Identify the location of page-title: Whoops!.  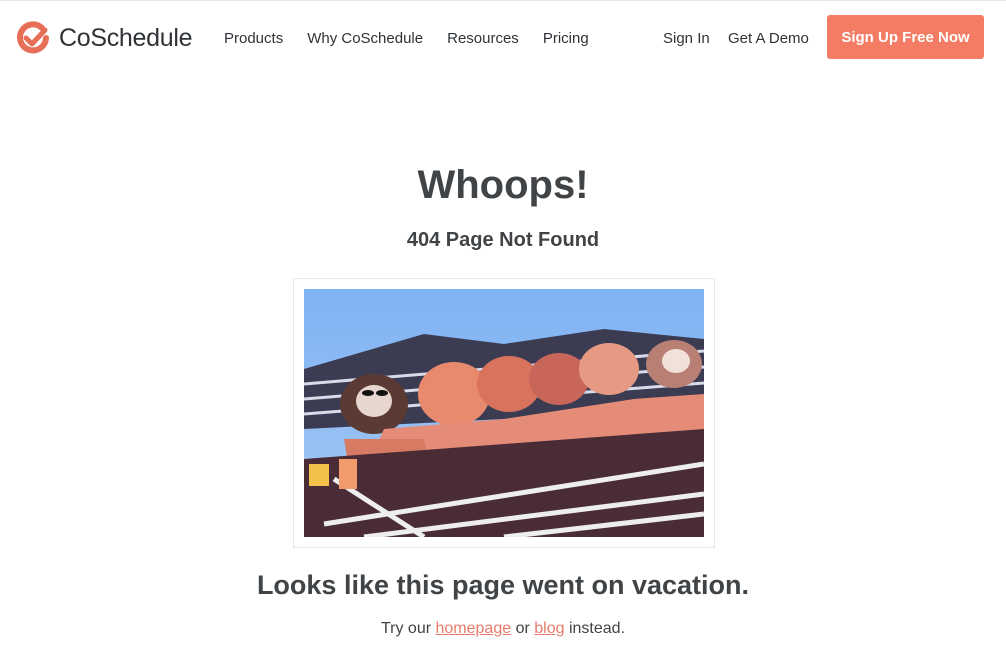
(503, 185).